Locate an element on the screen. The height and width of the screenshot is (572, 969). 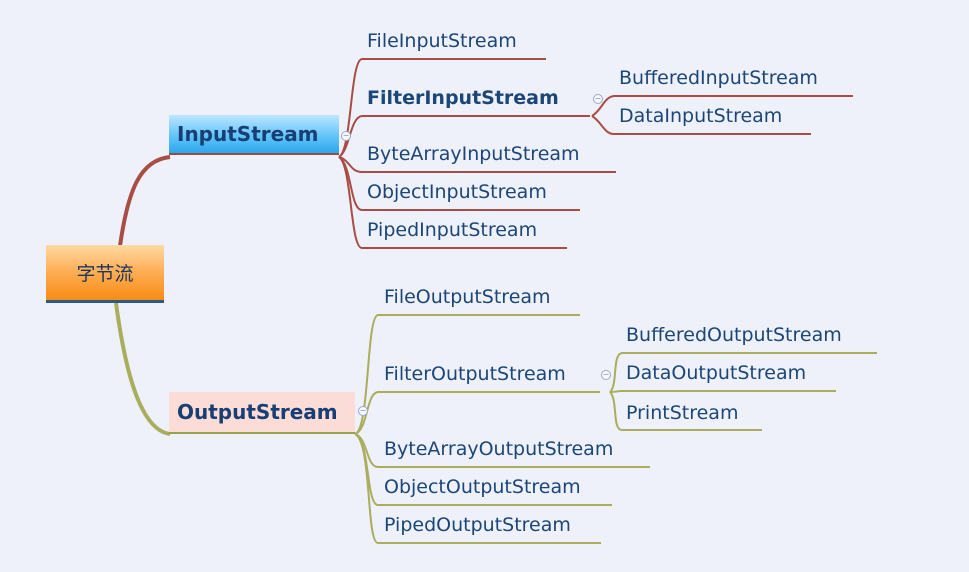
node-fileinputstream: FileInputStream is located at coordinates (442, 41).